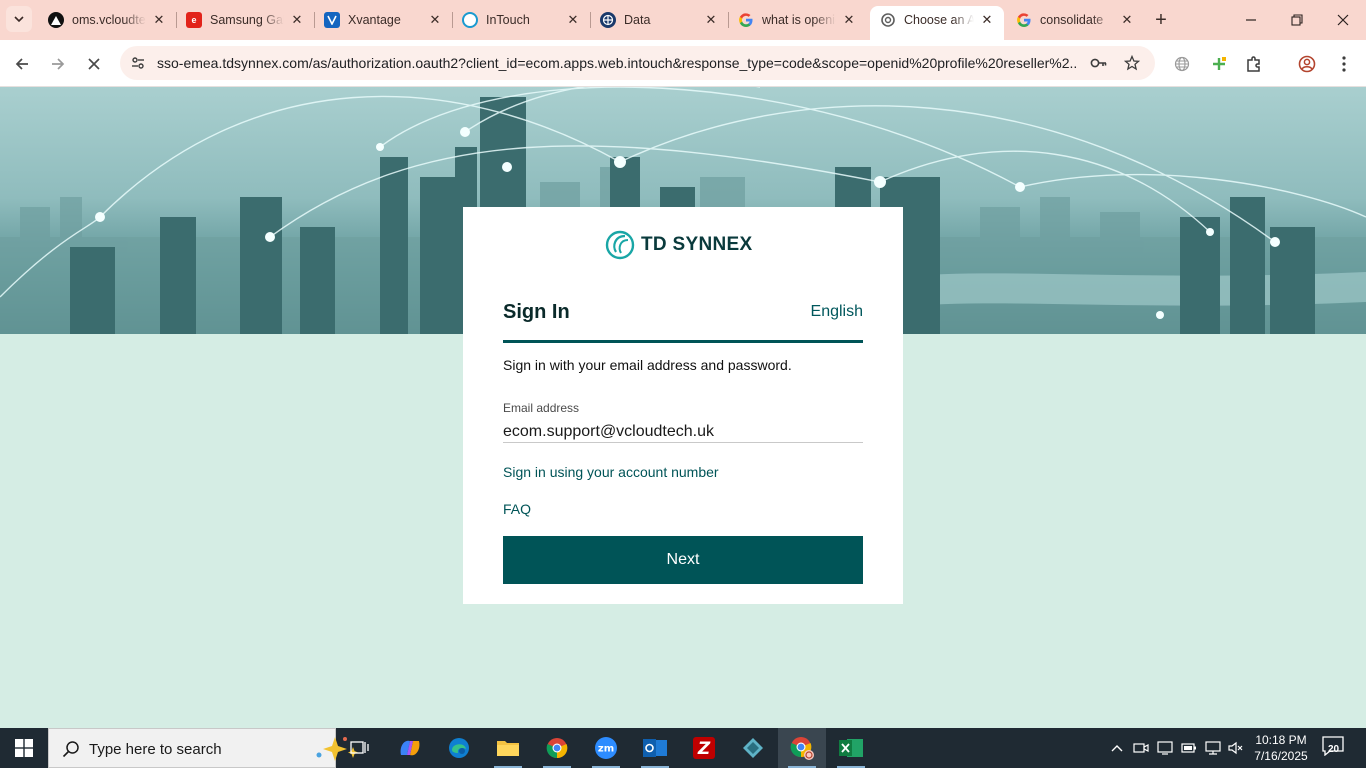 This screenshot has width=1366, height=768. Describe the element at coordinates (683, 432) in the screenshot. I see `email-field` at that location.